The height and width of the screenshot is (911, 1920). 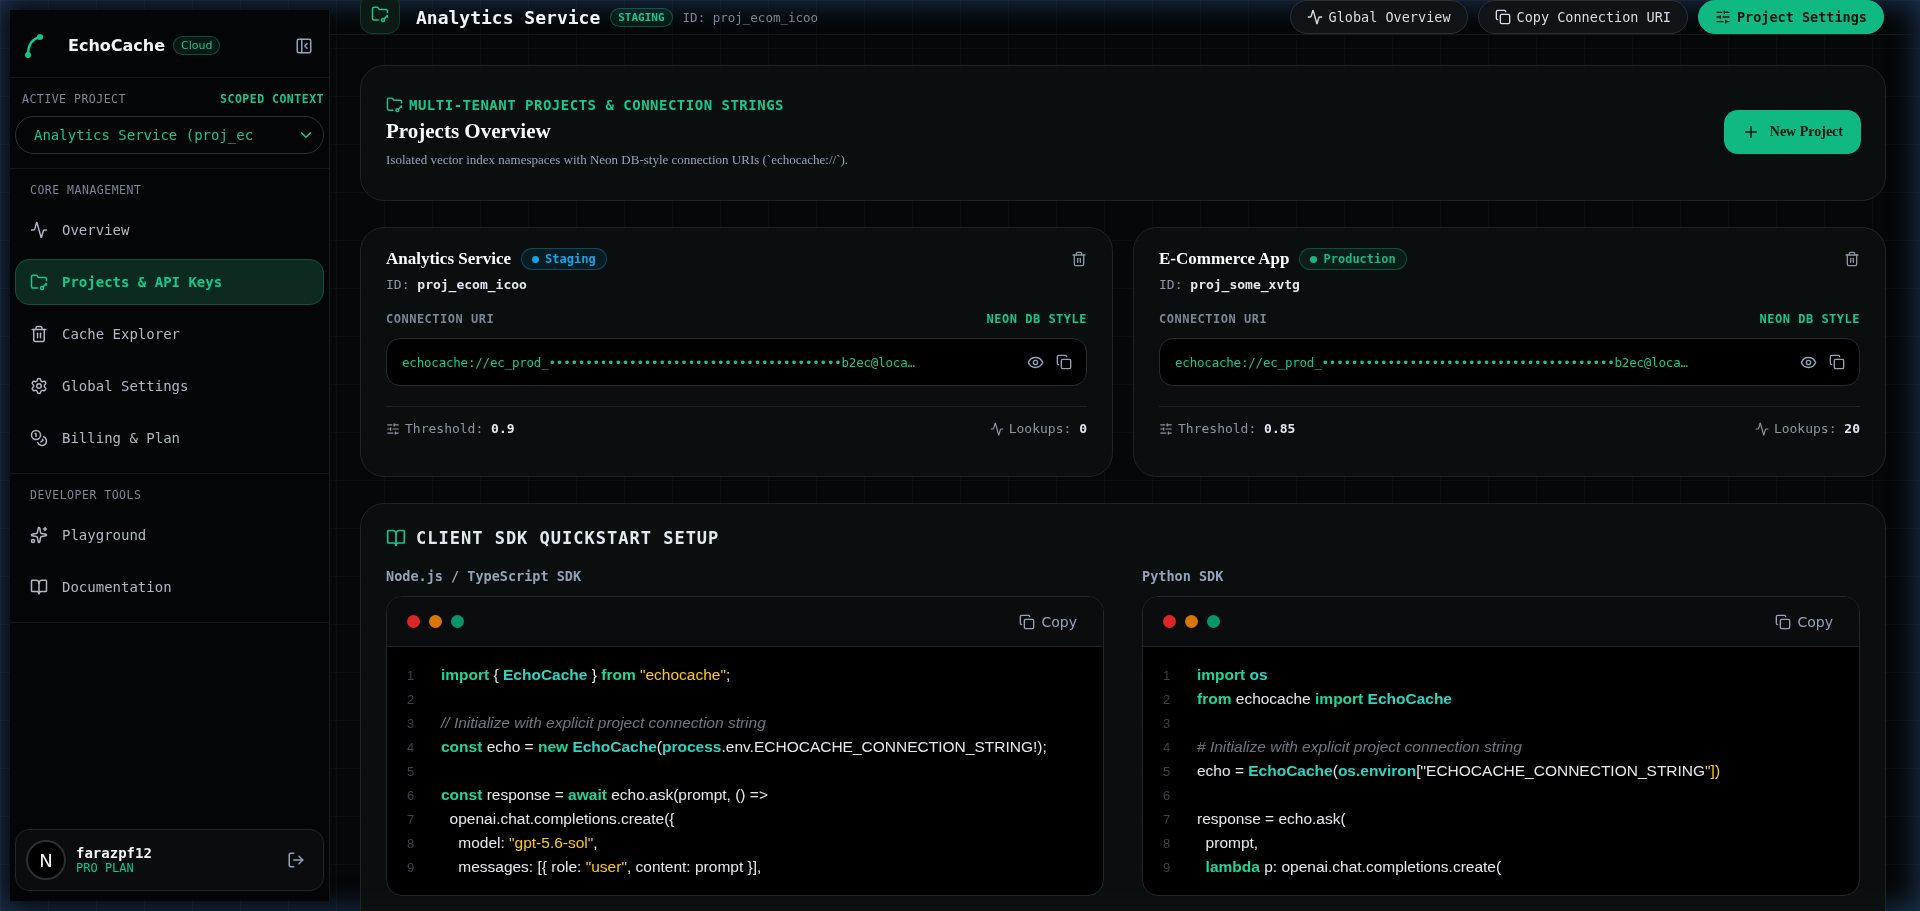 I want to click on lookups-stat: Lookups: 20, so click(x=1816, y=428).